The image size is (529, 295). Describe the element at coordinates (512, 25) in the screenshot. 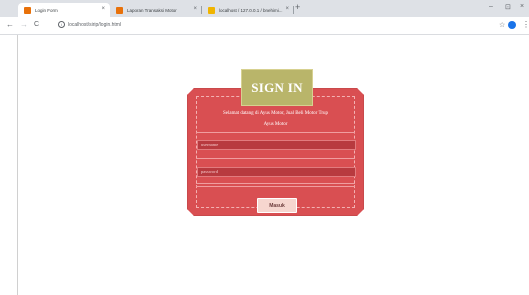

I see `profile-avatar` at that location.